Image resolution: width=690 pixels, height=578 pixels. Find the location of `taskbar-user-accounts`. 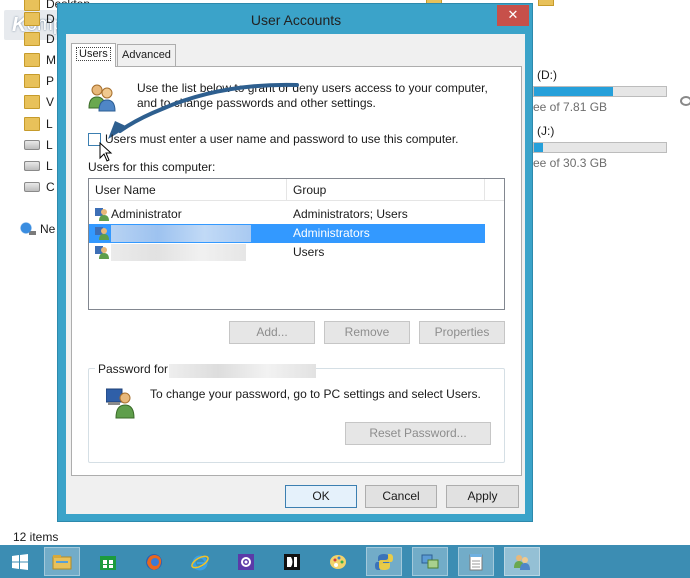

taskbar-user-accounts is located at coordinates (522, 561).